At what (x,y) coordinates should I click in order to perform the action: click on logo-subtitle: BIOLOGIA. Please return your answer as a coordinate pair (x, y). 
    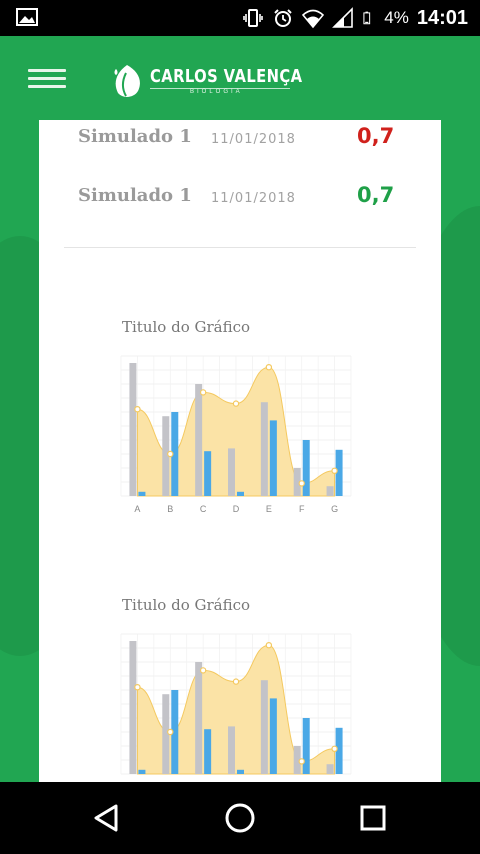
    Looking at the image, I should click on (220, 91).